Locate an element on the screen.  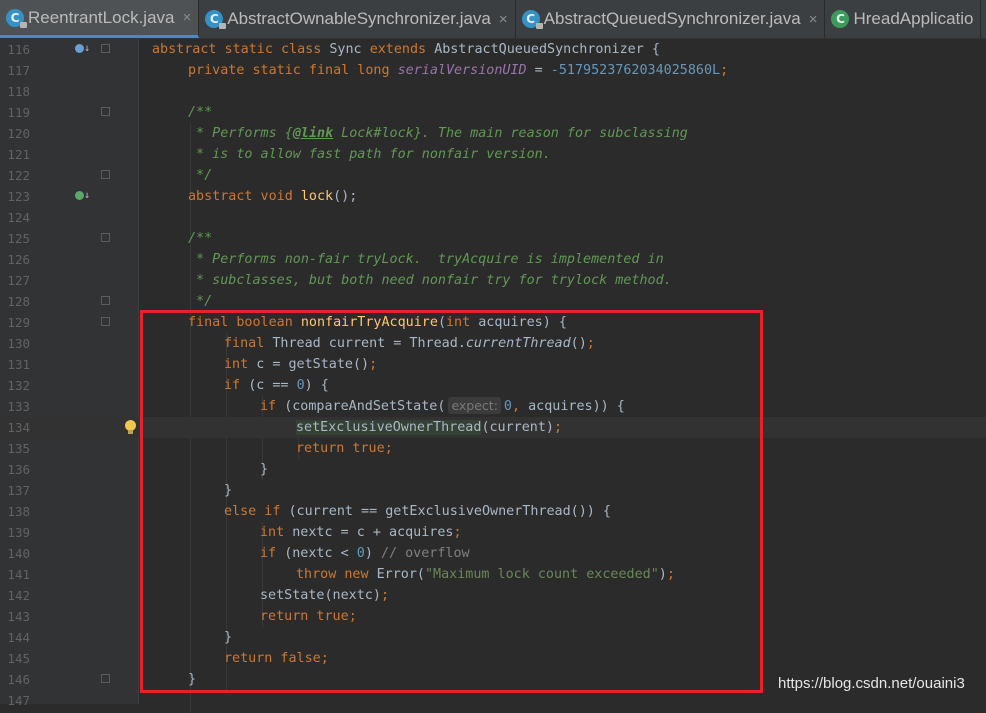
line-number: 125 is located at coordinates (18, 238).